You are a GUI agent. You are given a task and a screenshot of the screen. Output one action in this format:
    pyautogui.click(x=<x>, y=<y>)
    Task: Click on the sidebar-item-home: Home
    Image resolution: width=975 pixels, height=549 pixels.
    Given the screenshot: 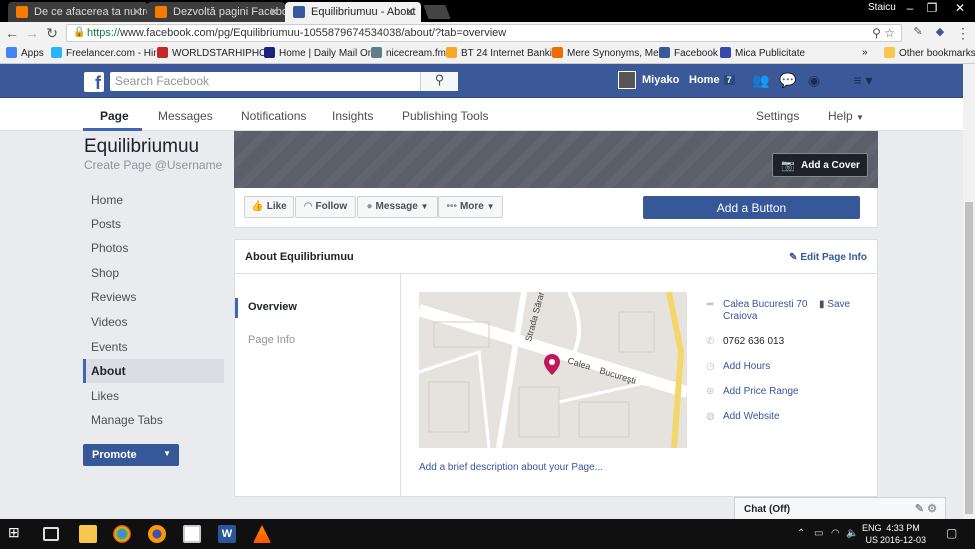 What is the action you would take?
    pyautogui.click(x=153, y=200)
    